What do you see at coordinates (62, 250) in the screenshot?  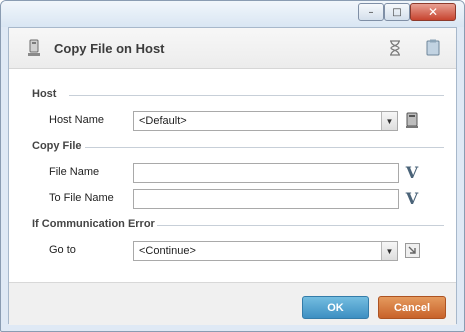 I see `goto-label: Go to` at bounding box center [62, 250].